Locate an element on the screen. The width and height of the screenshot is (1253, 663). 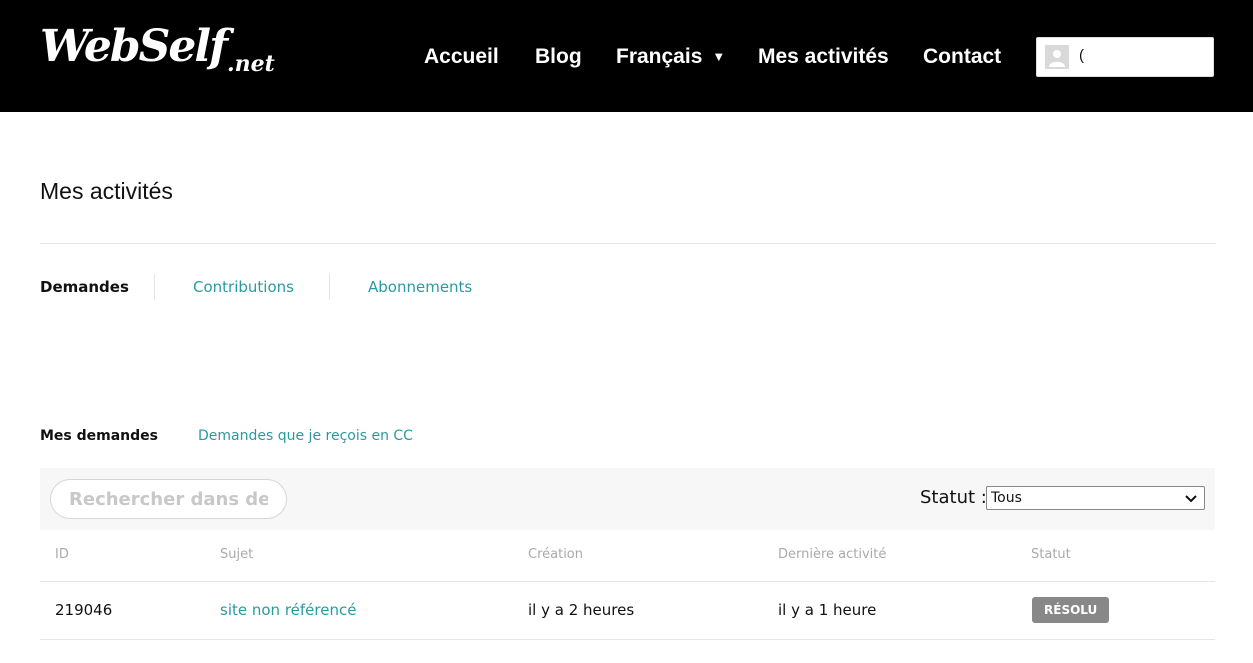
user-menu: ( is located at coordinates (1125, 57).